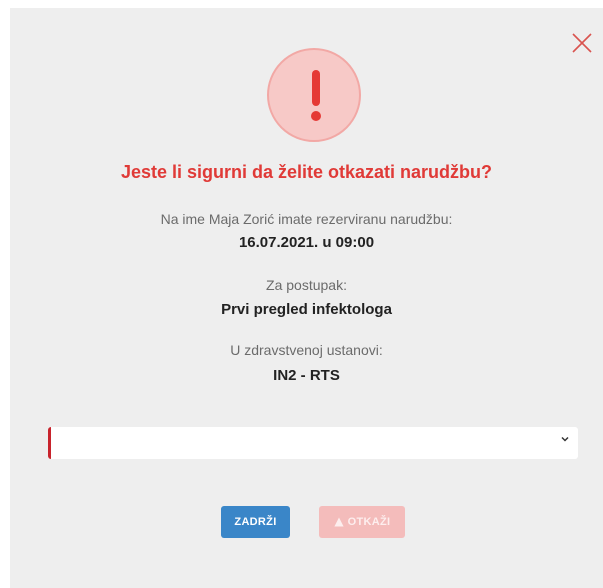  Describe the element at coordinates (306, 350) in the screenshot. I see `institution-label: U zdravstvenoj ustanovi:` at that location.